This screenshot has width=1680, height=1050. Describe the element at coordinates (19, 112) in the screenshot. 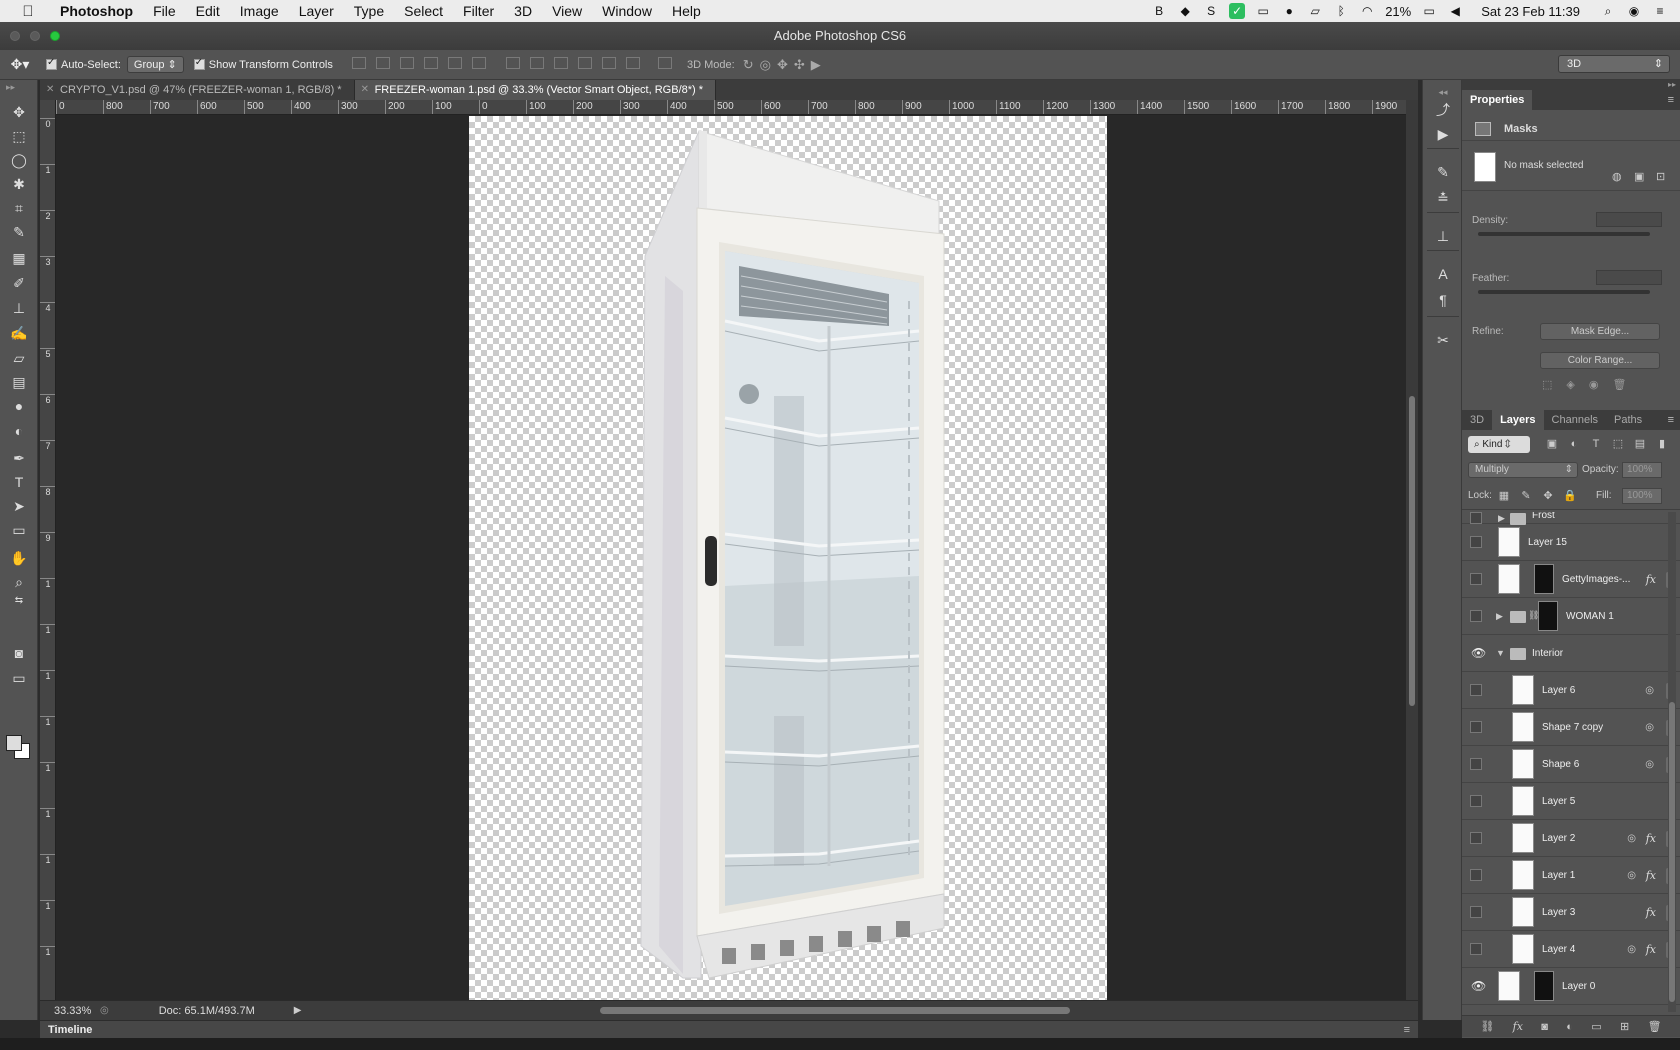

I see `move-tool-icon: ✥` at that location.